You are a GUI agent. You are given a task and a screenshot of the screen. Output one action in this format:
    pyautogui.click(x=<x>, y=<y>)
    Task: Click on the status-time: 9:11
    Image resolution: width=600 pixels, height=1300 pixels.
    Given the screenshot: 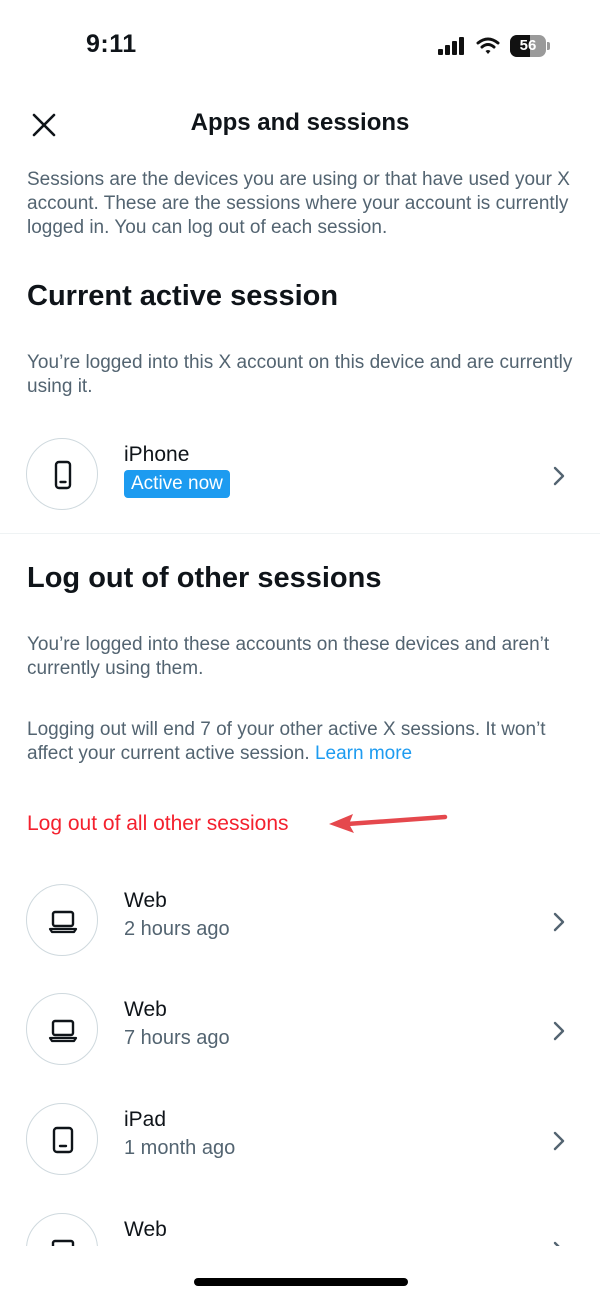 What is the action you would take?
    pyautogui.click(x=111, y=44)
    